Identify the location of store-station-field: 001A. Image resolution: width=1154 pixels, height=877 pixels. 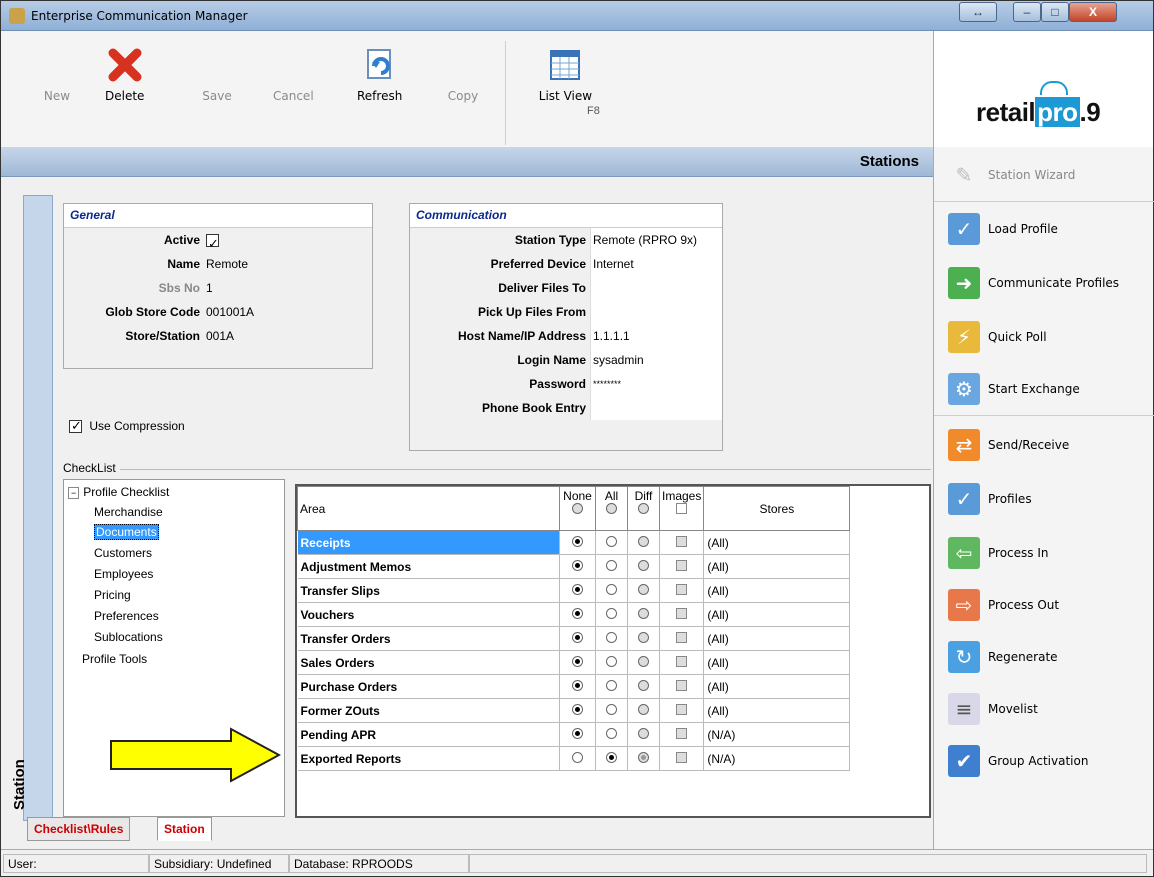
(288, 336).